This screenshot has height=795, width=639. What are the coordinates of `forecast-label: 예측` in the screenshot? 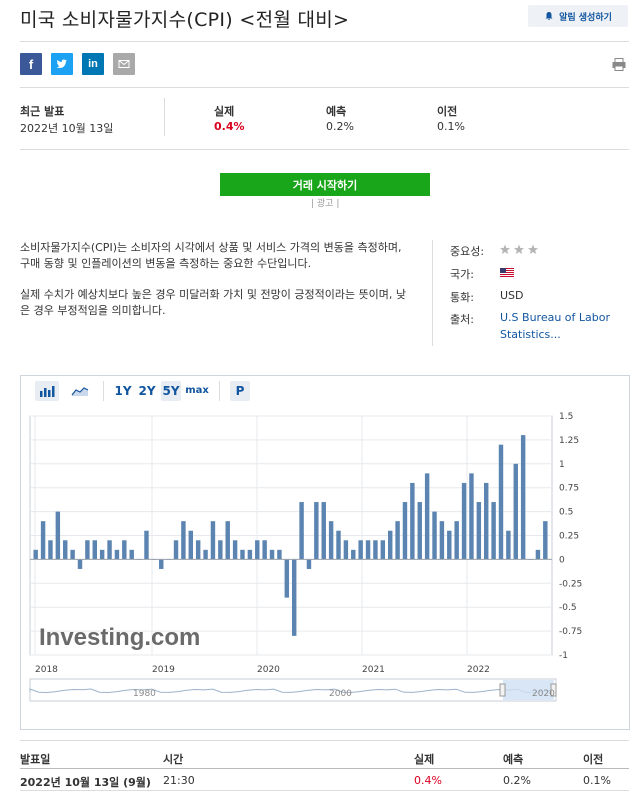 It's located at (336, 111).